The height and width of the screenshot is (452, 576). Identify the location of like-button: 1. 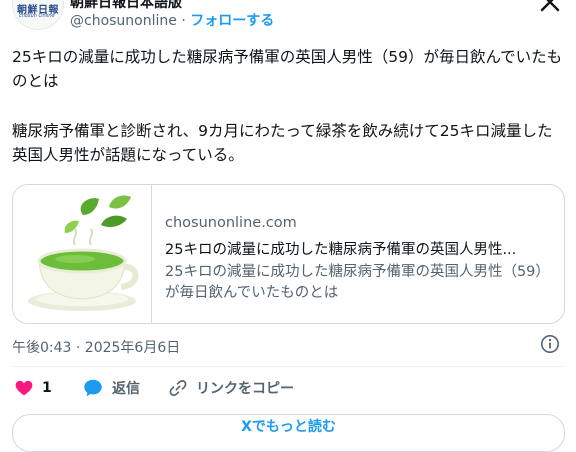
(33, 388).